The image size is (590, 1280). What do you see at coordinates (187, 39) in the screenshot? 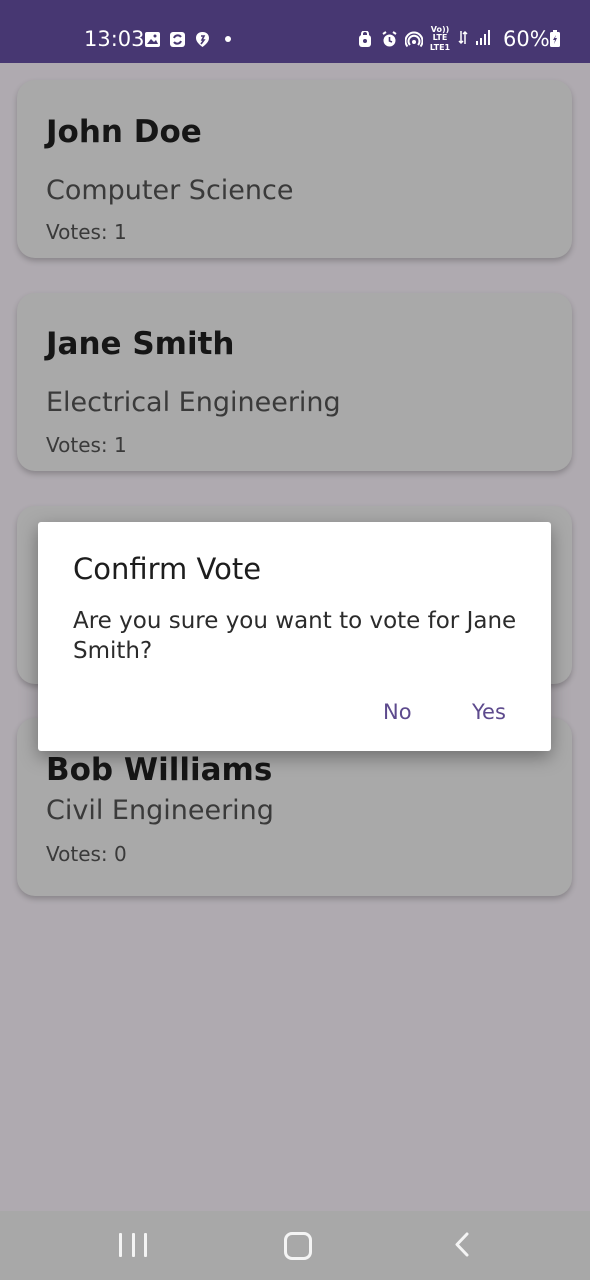
I see `status-left-icons` at bounding box center [187, 39].